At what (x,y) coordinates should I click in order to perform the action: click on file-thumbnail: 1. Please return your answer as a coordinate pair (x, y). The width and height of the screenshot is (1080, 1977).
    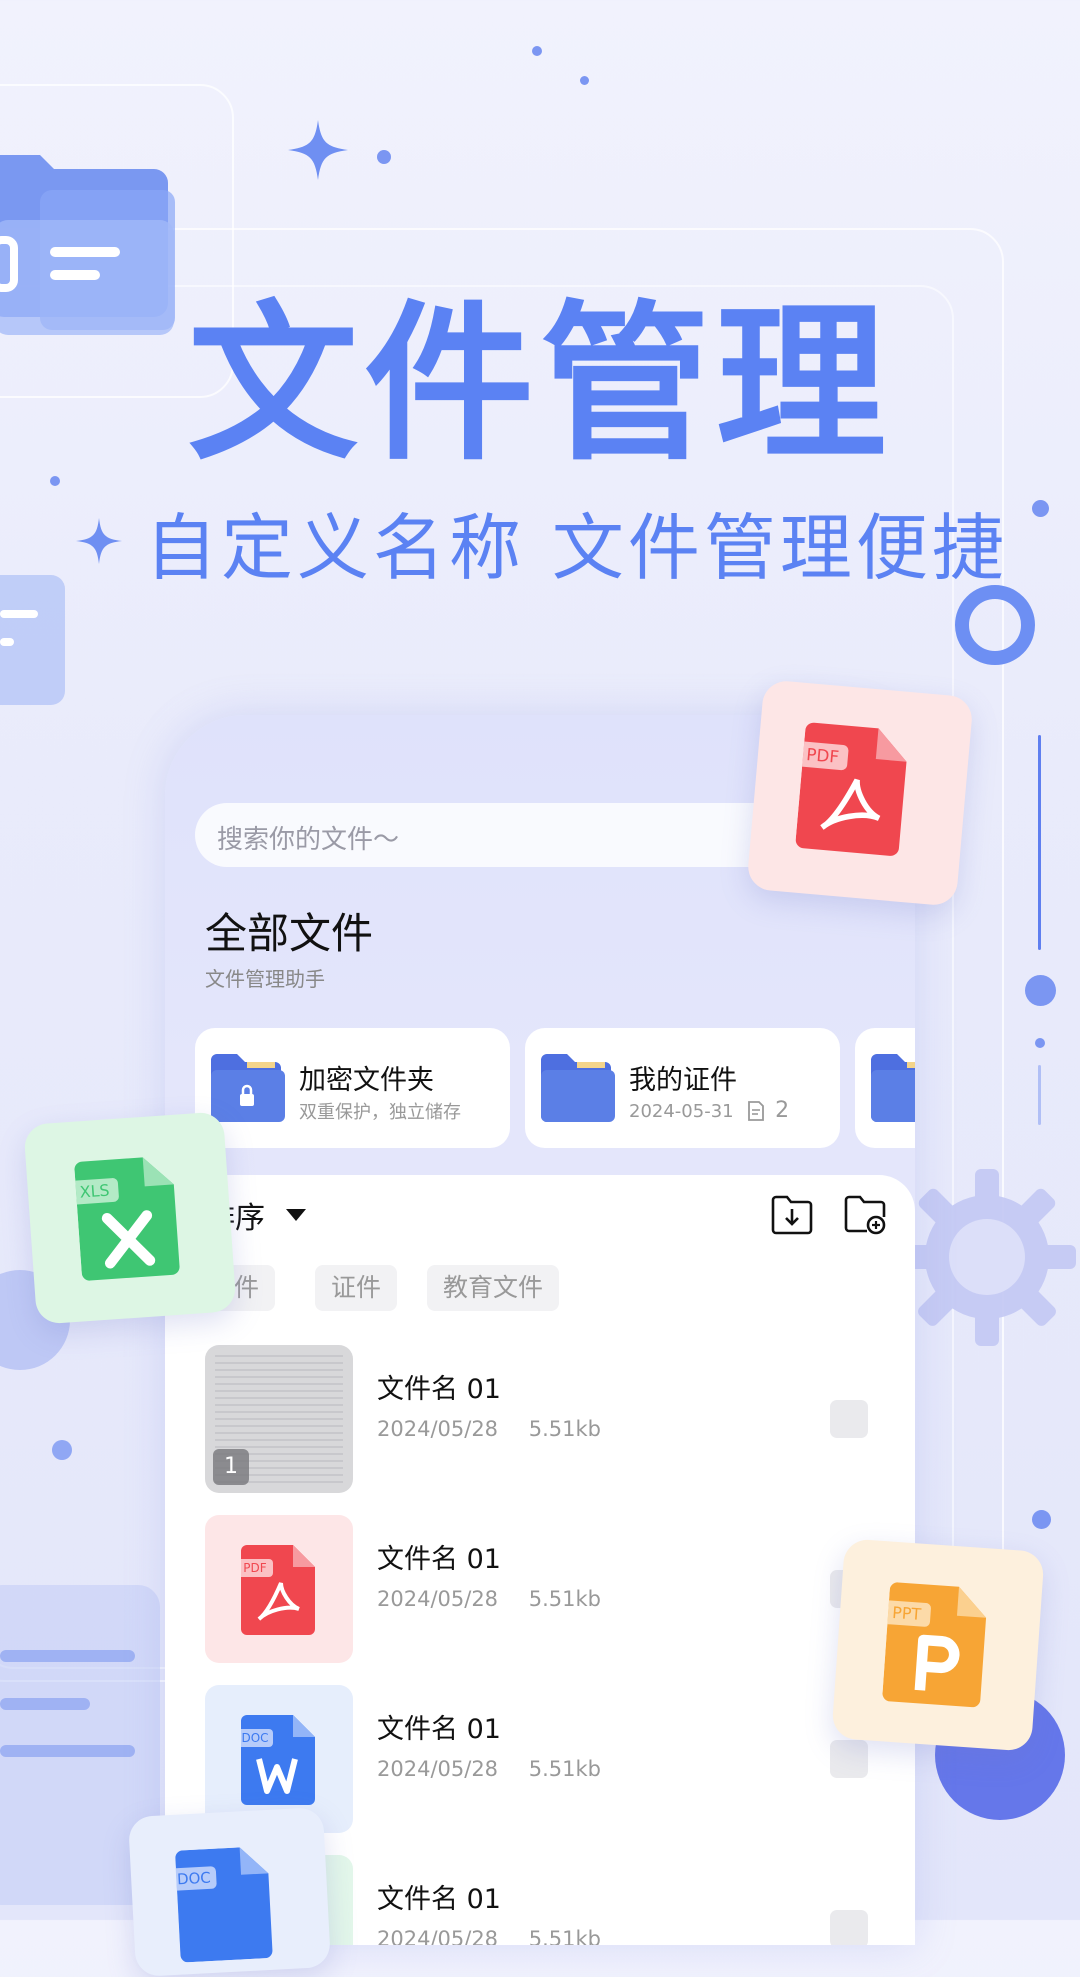
    Looking at the image, I should click on (279, 1419).